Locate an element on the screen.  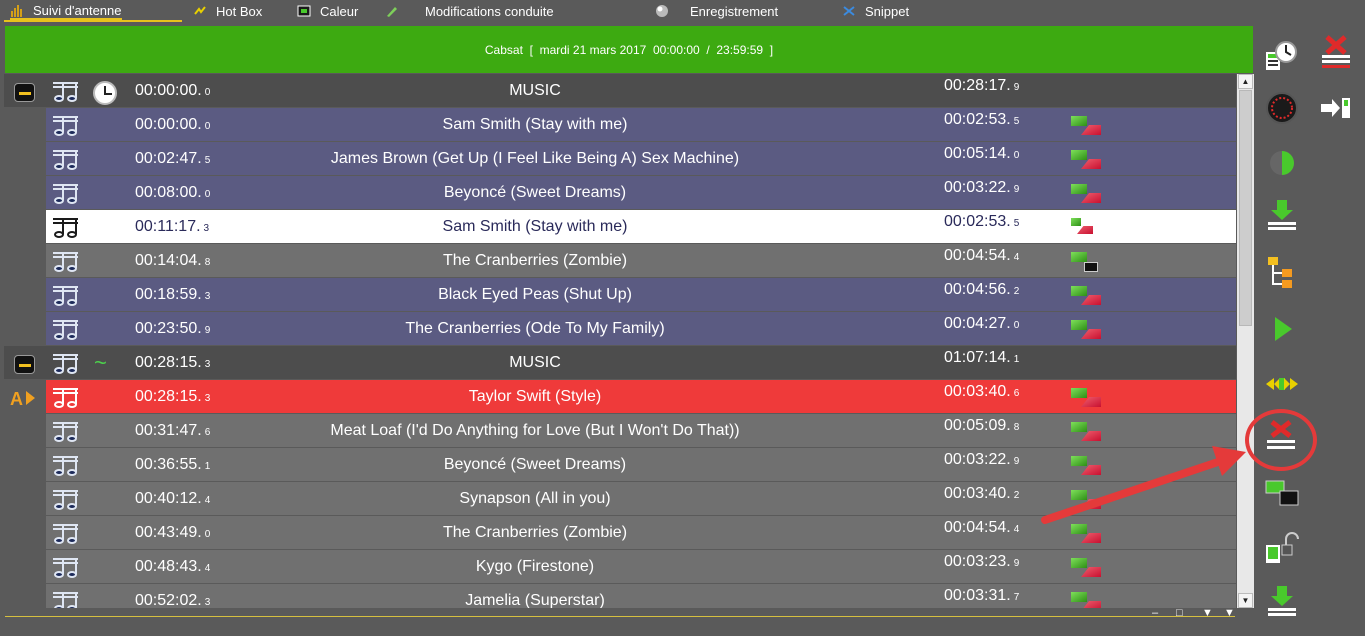
table-row: 00:52:02. 3 Jamelia (Superstar) 00:03:31. 7 is located at coordinates (618, 596).